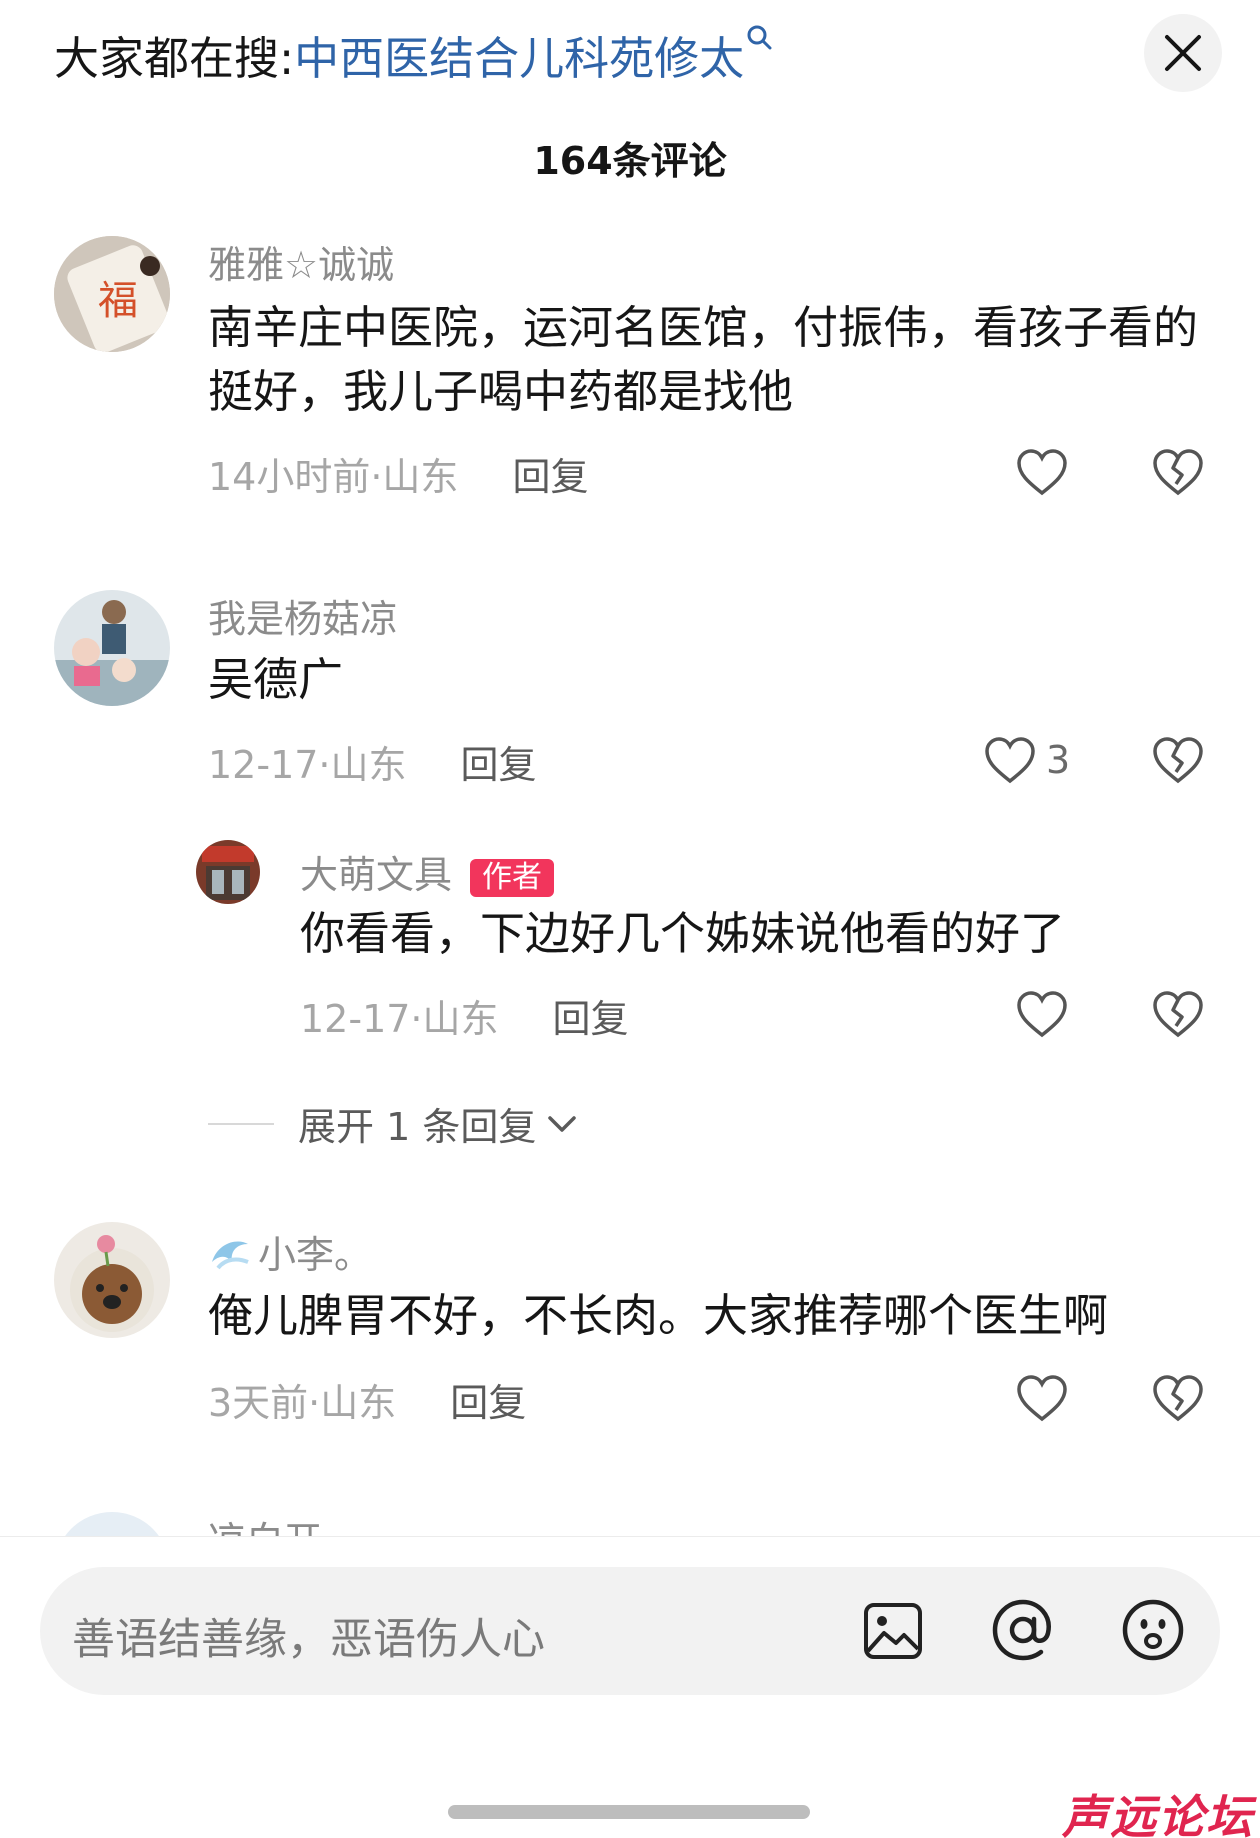  I want to click on site-watermark: 声远论坛, so click(1158, 1814).